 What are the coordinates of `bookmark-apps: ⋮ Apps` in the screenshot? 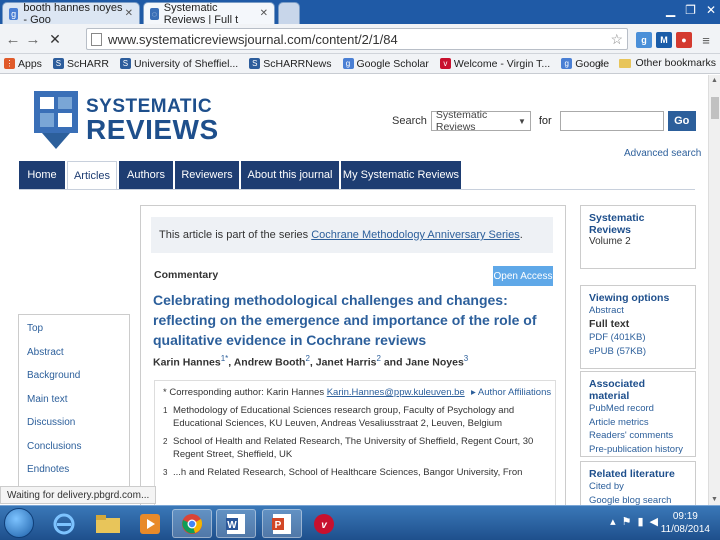 It's located at (23, 64).